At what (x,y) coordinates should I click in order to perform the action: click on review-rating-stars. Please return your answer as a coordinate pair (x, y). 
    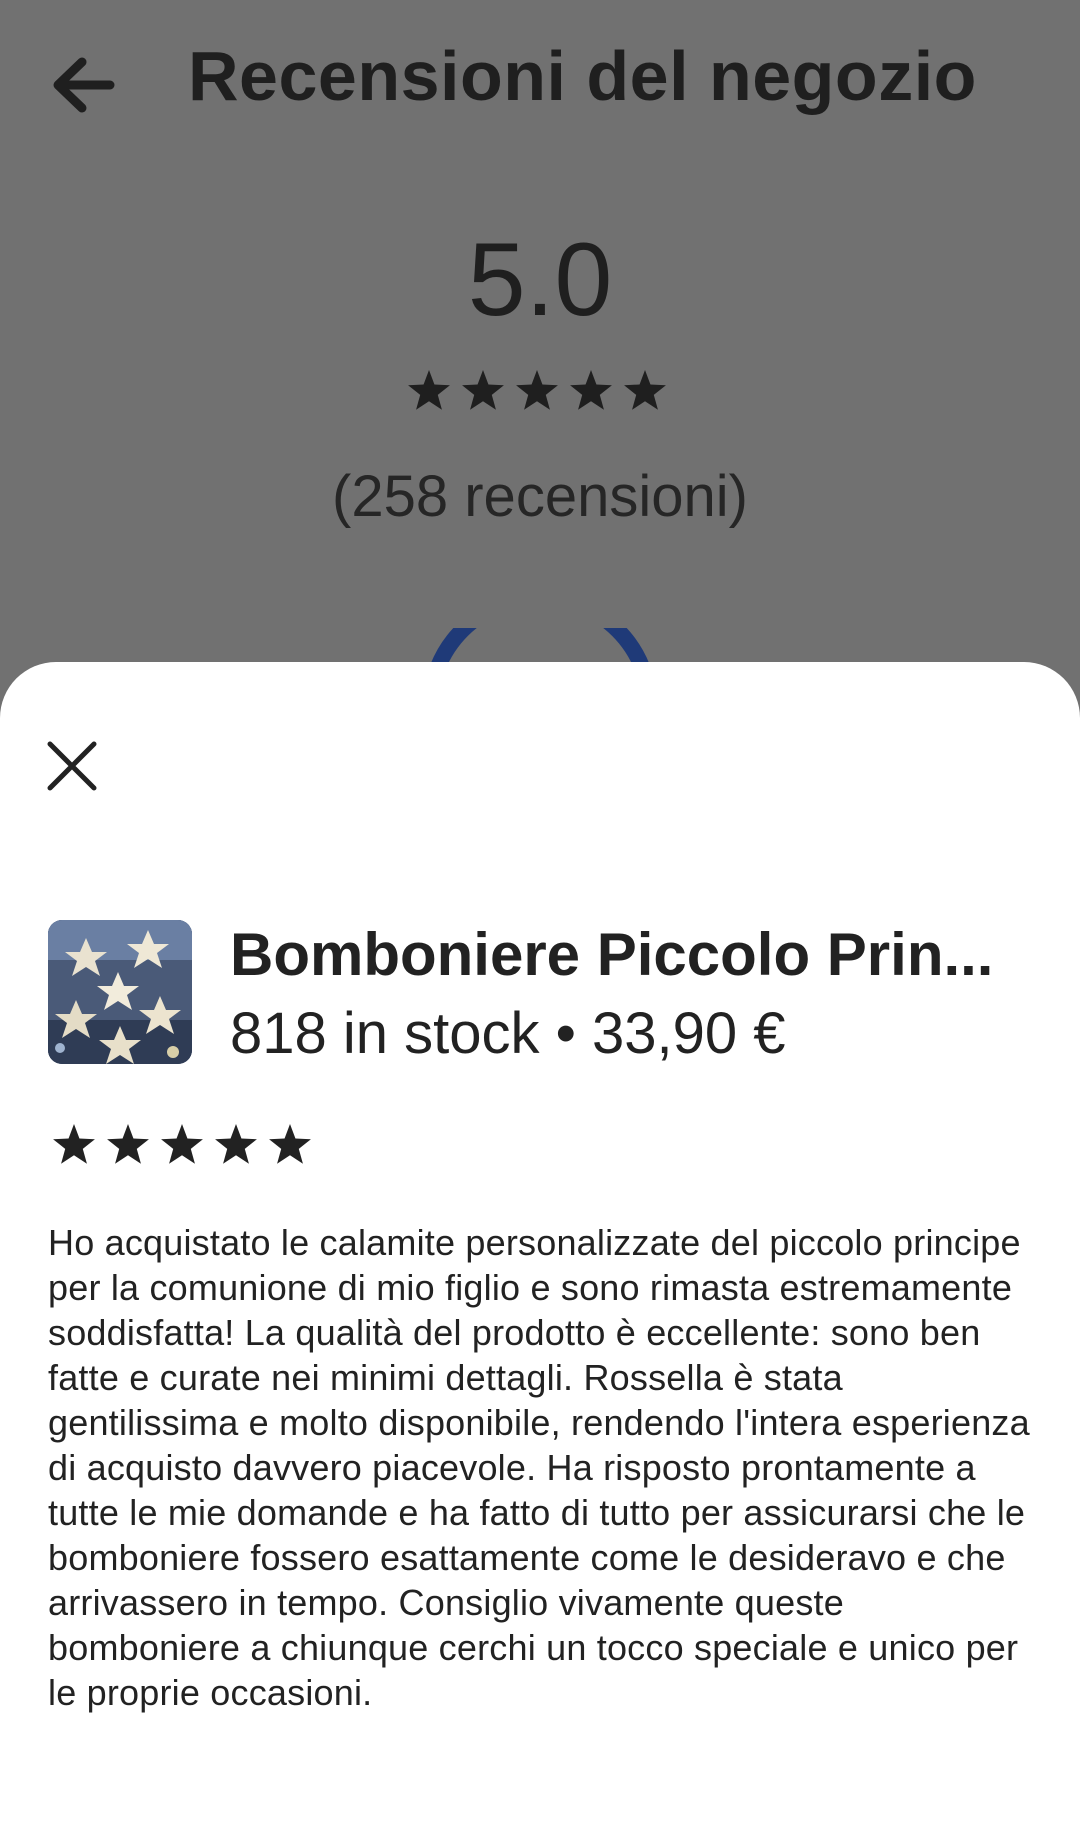
    Looking at the image, I should click on (182, 1144).